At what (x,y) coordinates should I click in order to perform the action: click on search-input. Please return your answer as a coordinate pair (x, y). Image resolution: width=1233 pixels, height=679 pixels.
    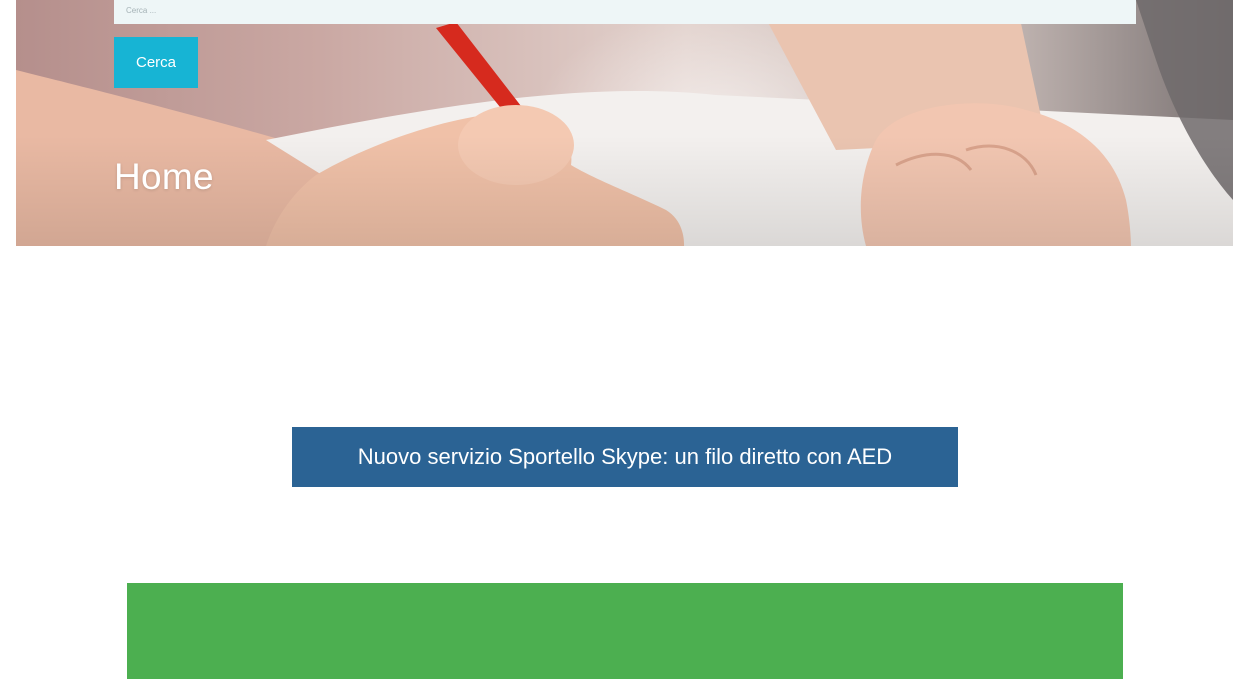
    Looking at the image, I should click on (625, 12).